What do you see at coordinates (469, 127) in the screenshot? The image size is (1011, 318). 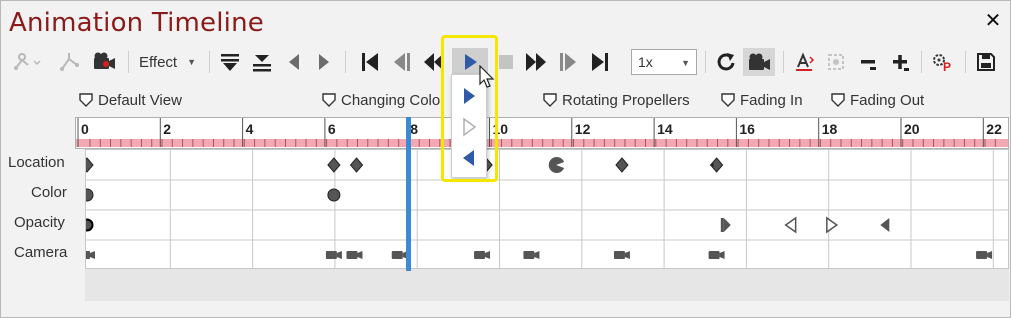 I see `play-forward-outline-option` at bounding box center [469, 127].